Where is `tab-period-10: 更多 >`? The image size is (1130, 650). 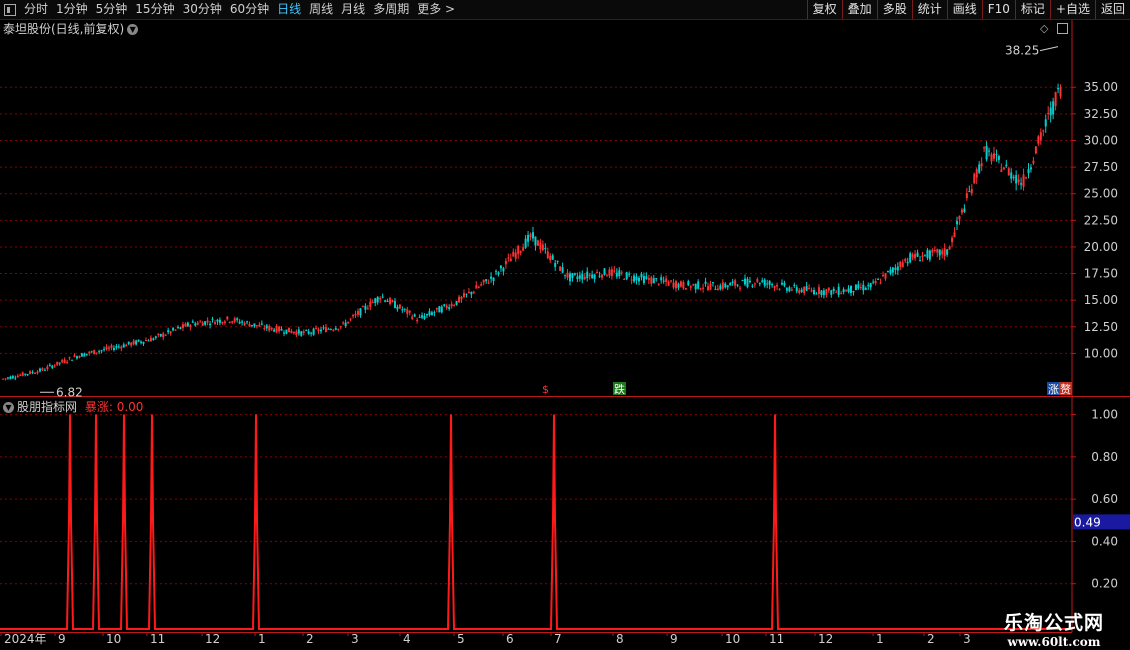 tab-period-10: 更多 > is located at coordinates (436, 9).